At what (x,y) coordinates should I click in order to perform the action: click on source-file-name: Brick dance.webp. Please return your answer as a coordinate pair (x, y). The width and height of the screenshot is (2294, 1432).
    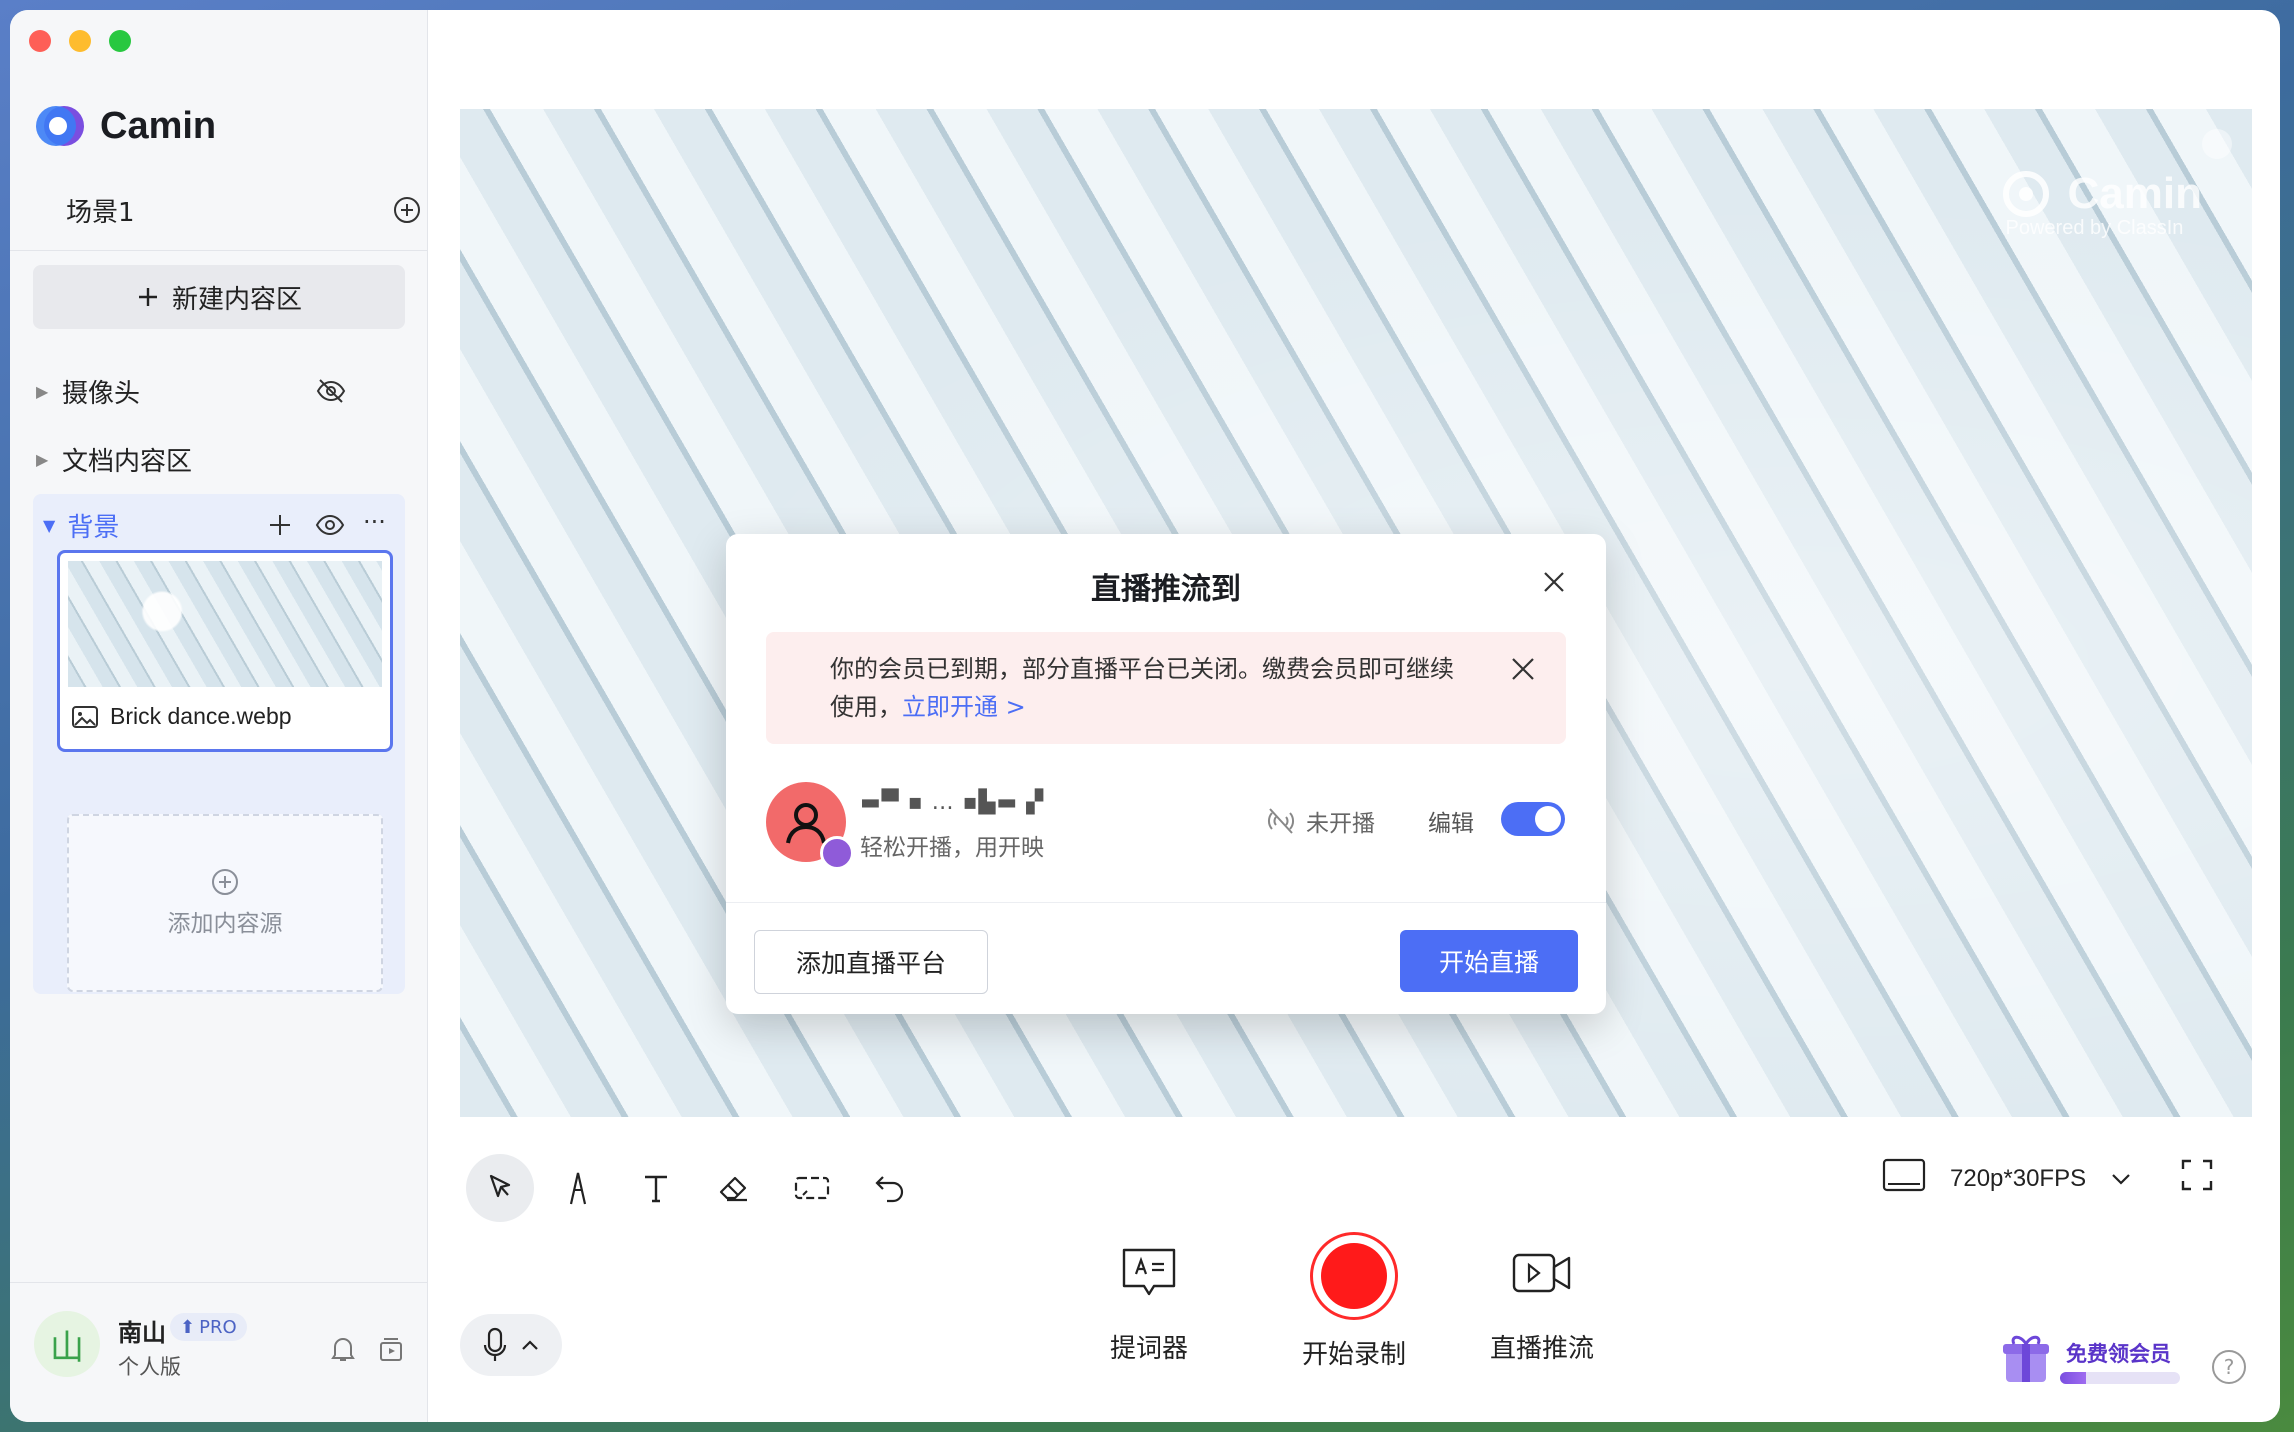
    Looking at the image, I should click on (201, 716).